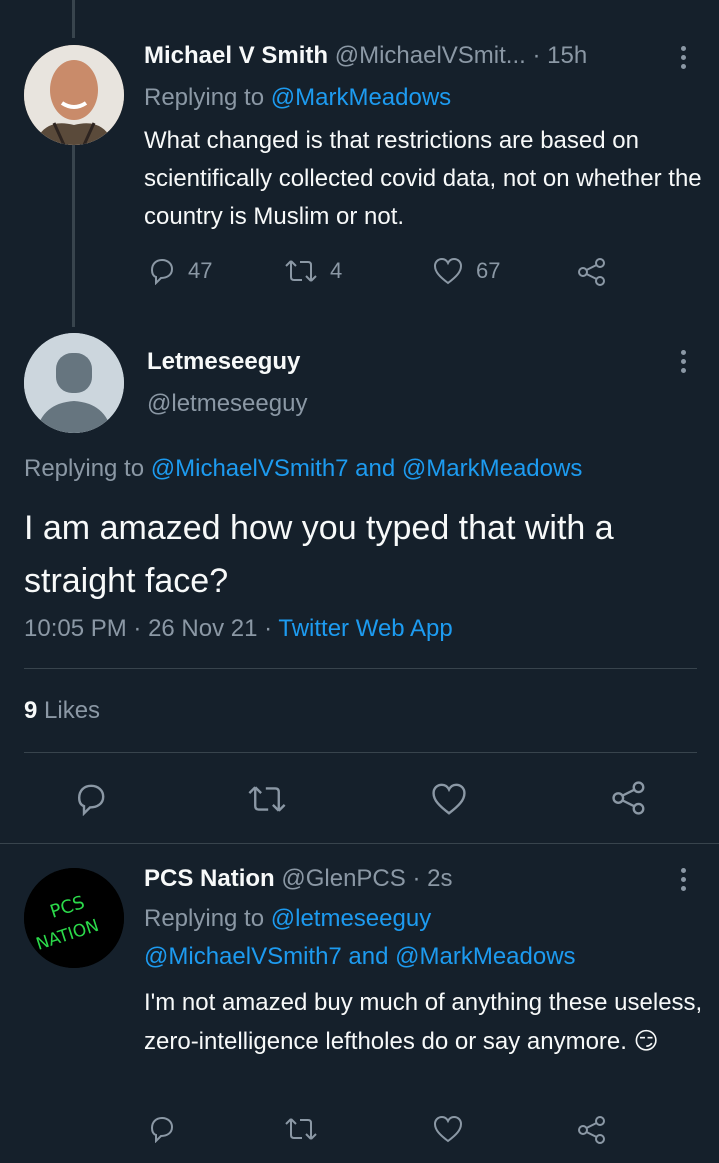 Image resolution: width=719 pixels, height=1163 pixels. I want to click on tweet-time: · 15h, so click(559, 55).